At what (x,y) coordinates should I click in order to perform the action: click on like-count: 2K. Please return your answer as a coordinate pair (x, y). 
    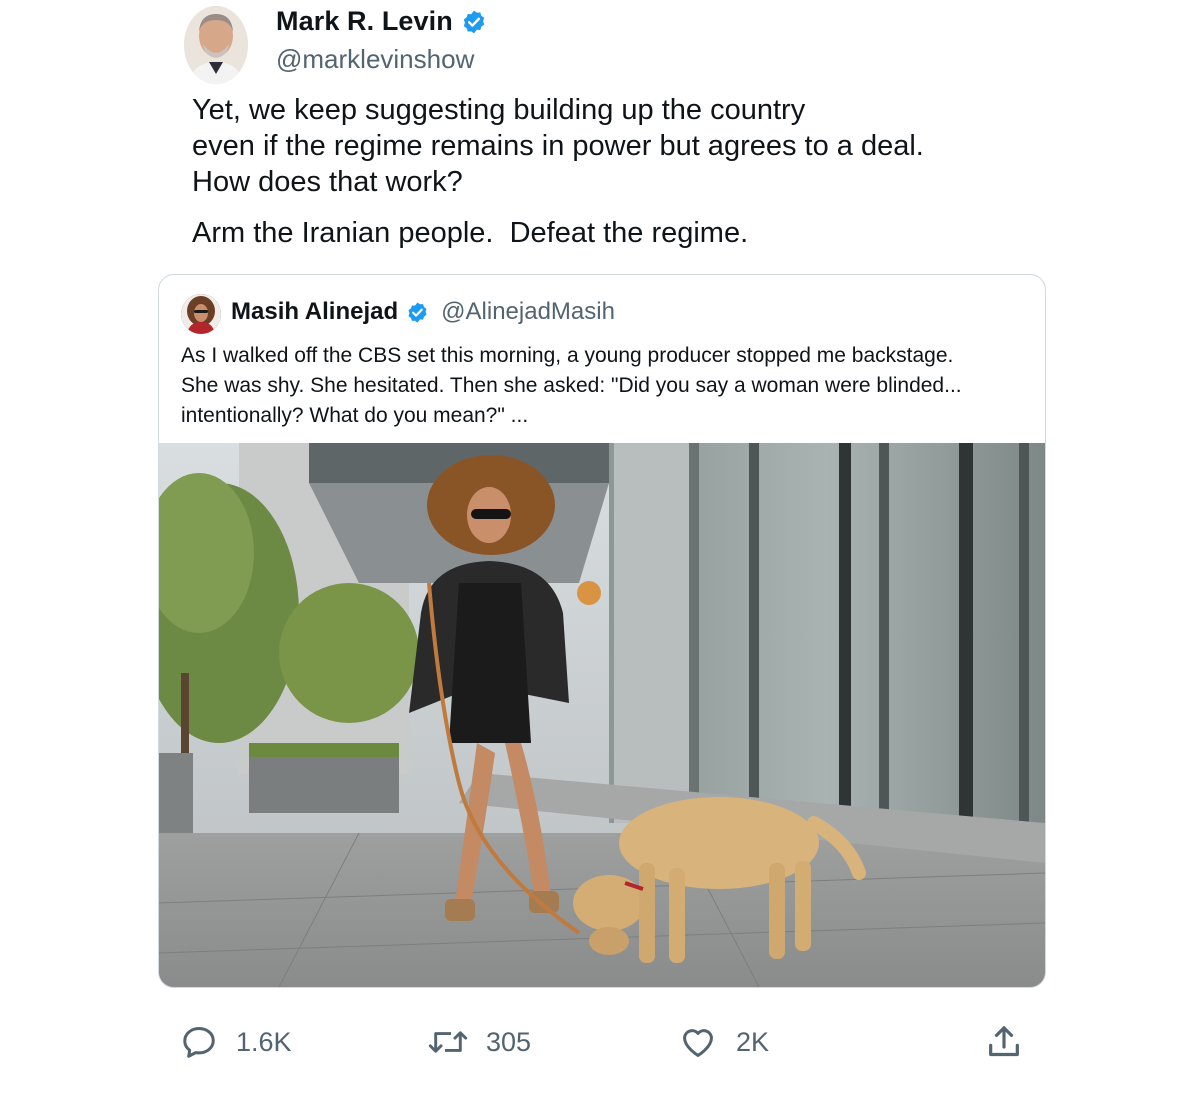
    Looking at the image, I should click on (753, 1041).